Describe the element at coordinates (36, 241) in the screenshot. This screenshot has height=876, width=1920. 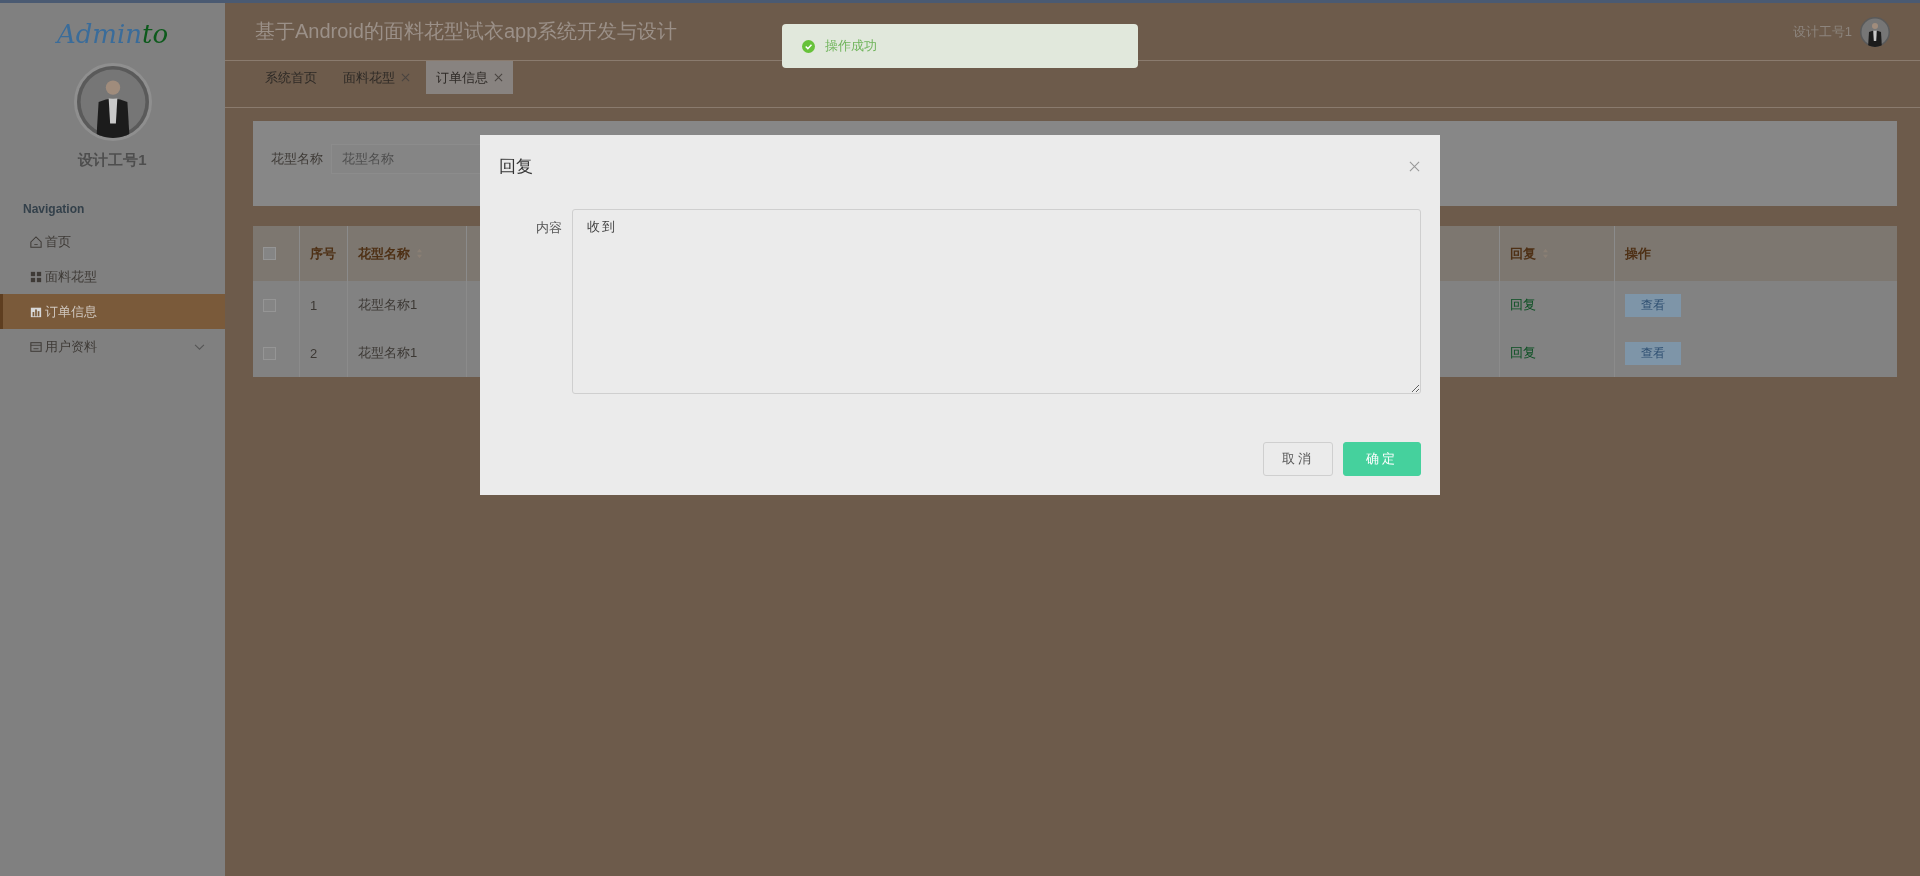
I see `house-icon` at that location.